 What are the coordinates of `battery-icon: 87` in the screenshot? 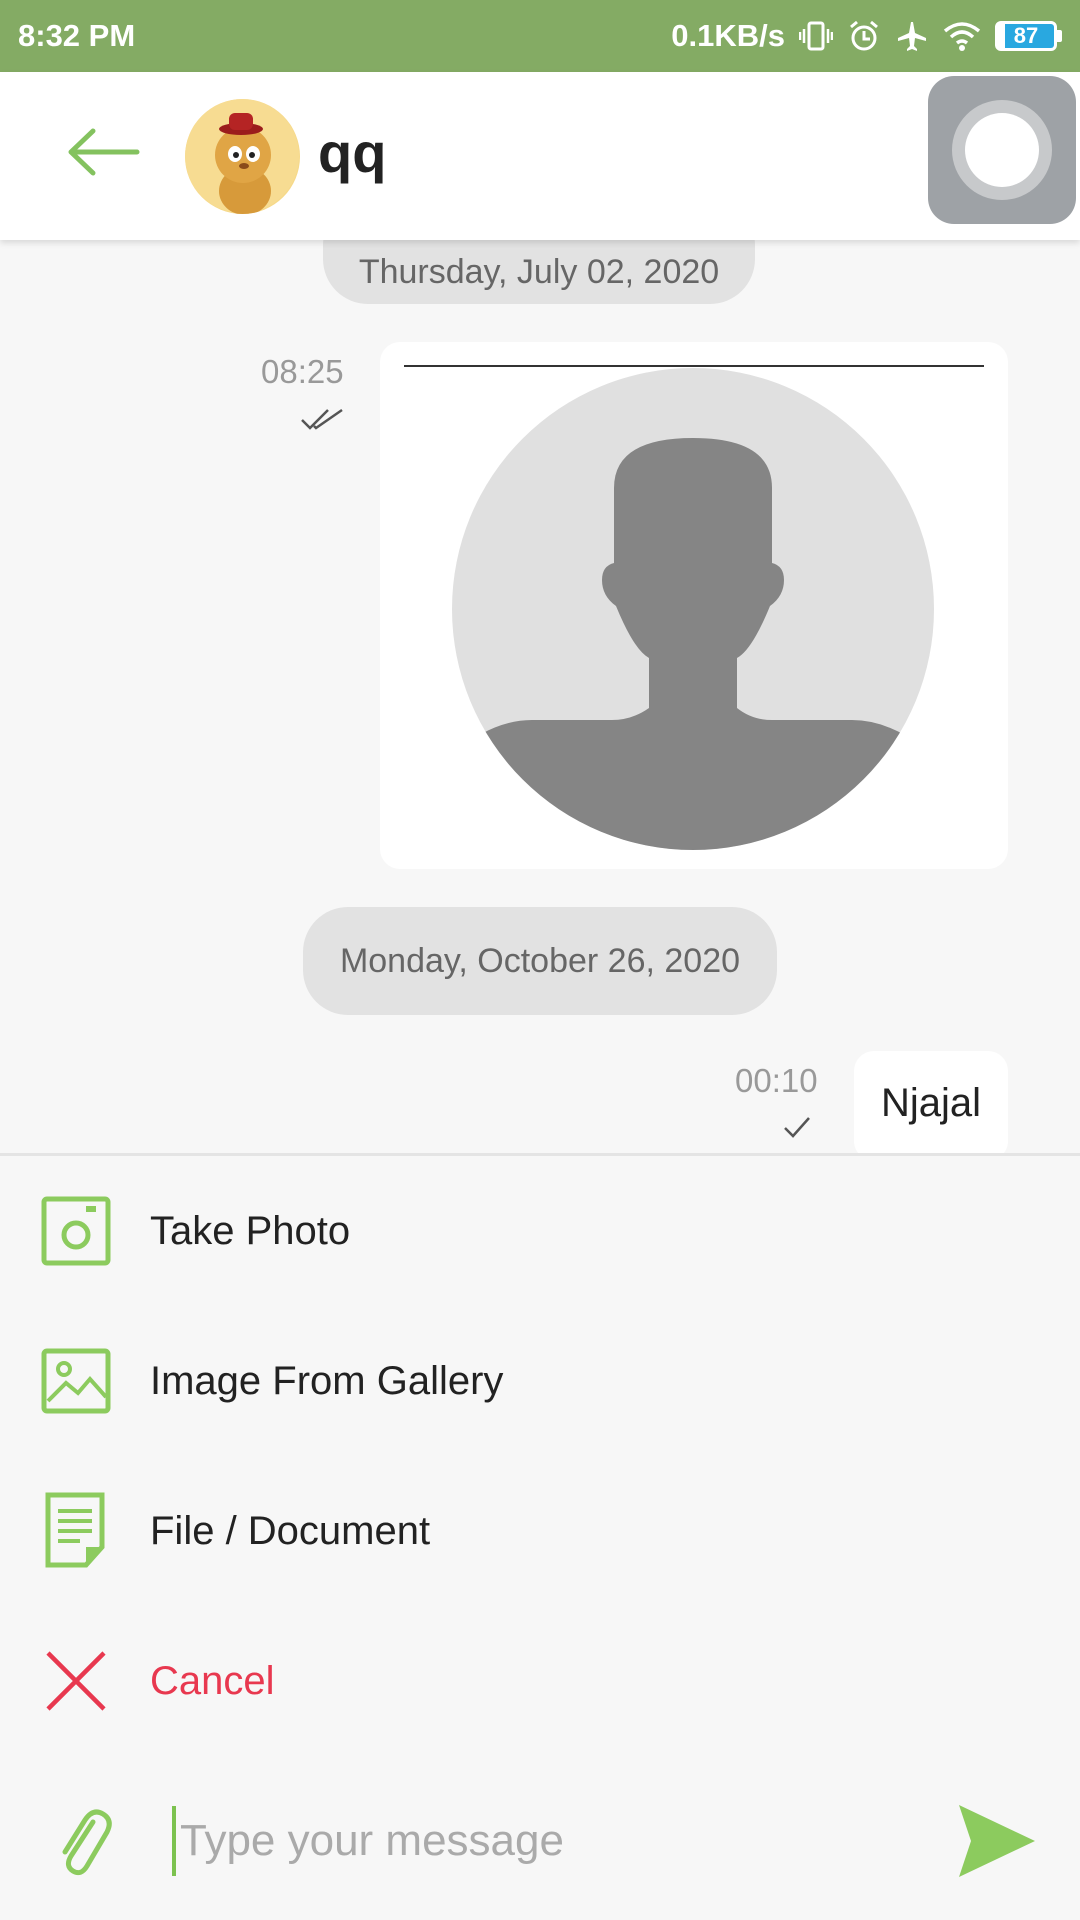 It's located at (1028, 36).